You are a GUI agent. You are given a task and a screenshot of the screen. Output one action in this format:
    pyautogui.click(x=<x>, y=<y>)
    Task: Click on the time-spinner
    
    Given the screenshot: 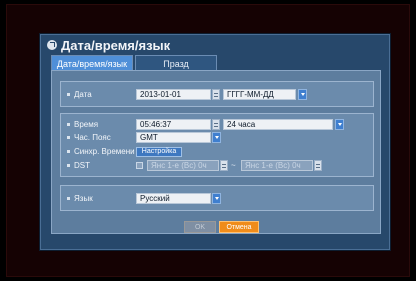 What is the action you would take?
    pyautogui.click(x=216, y=124)
    